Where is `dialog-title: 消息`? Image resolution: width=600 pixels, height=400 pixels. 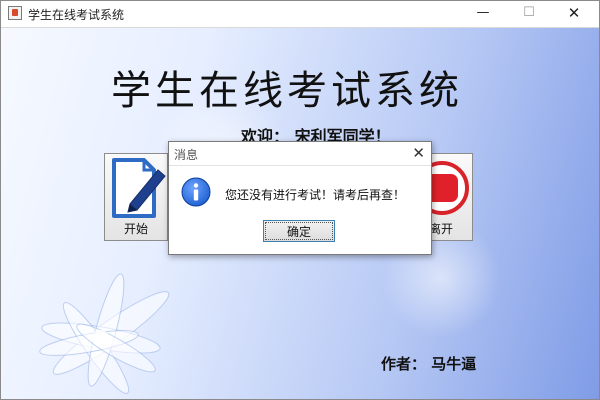
dialog-title: 消息 is located at coordinates (186, 155).